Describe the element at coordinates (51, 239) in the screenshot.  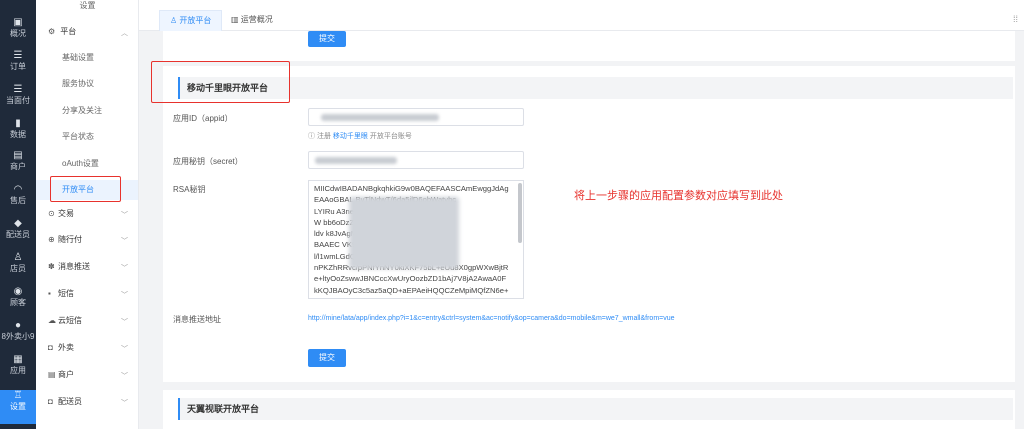
I see `pay-icon: ⊕` at that location.